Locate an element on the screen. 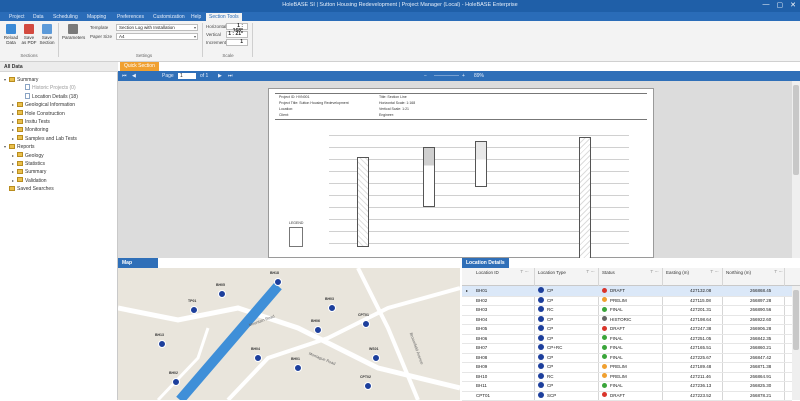 This screenshot has height=401, width=800. save-as-pdf-button: Save as PDF is located at coordinates (29, 34).